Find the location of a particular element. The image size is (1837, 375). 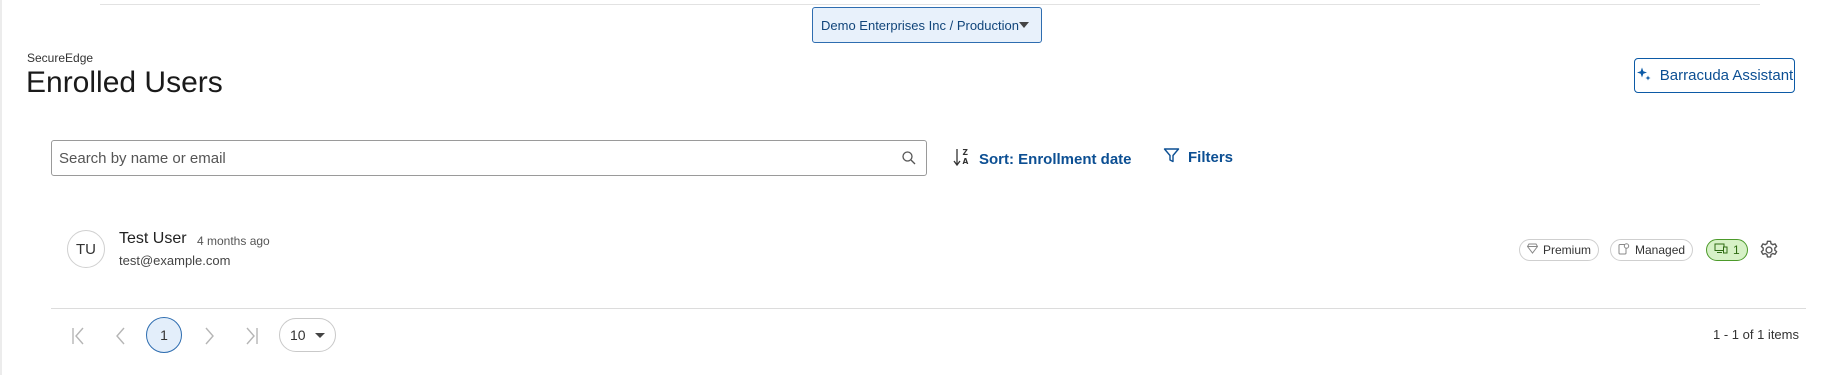

top-nav-strip is located at coordinates (930, 2).